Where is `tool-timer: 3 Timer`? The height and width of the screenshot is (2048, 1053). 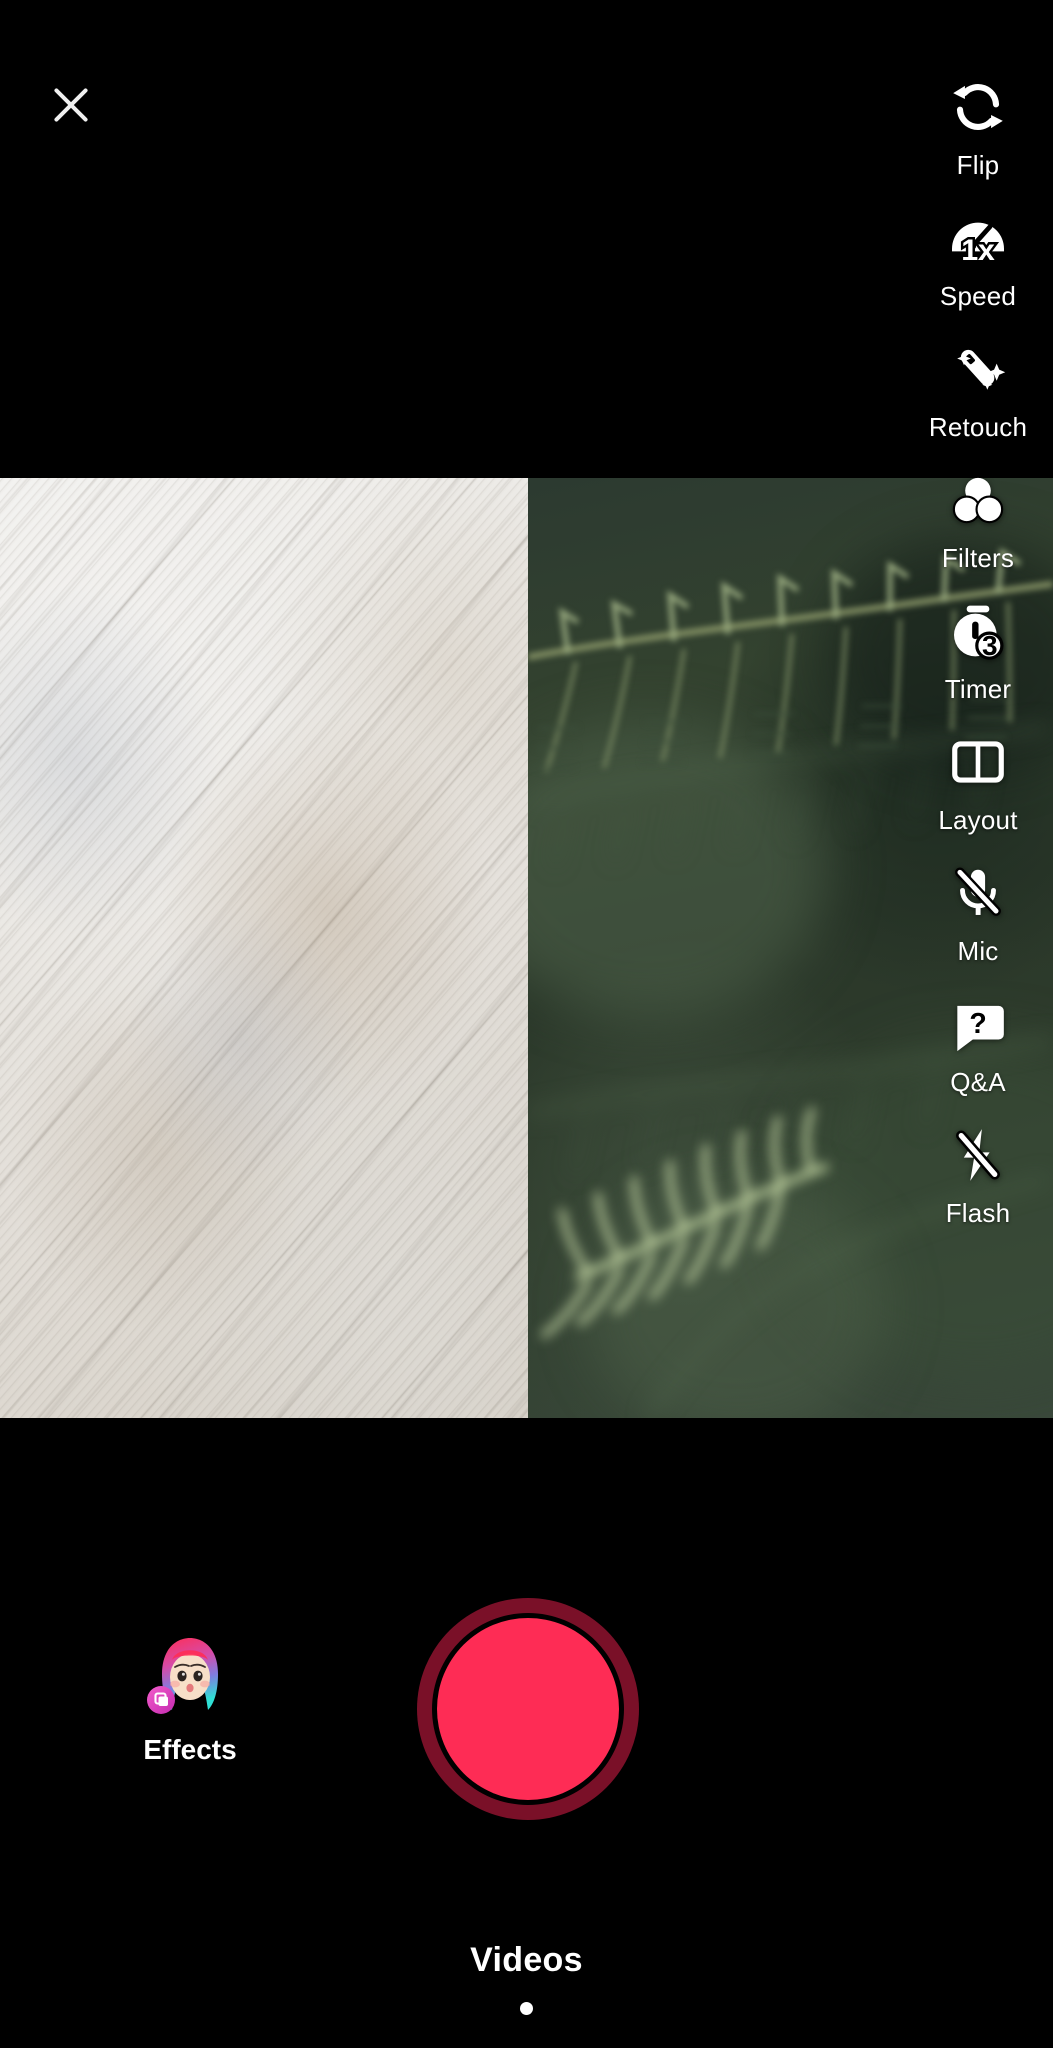 tool-timer: 3 Timer is located at coordinates (978, 649).